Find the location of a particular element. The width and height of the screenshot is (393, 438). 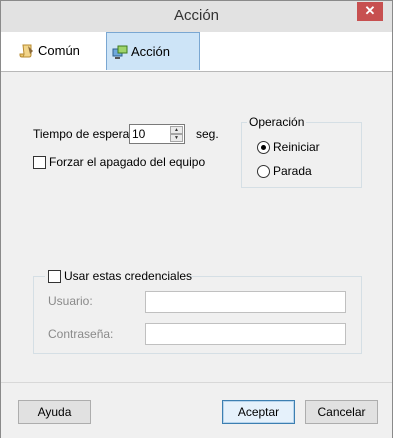

radio-reiniciar-label: Reiniciar is located at coordinates (296, 147).